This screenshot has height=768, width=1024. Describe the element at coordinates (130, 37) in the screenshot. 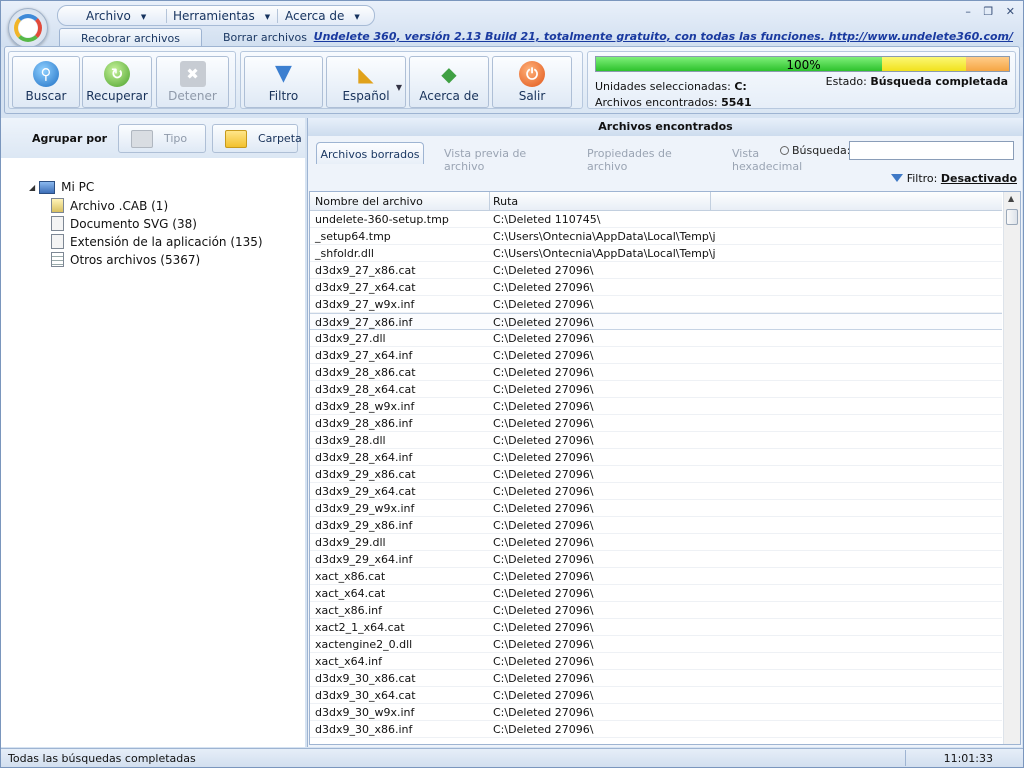

I see `tab-recobrar-archivos: Recobrar archivos` at that location.